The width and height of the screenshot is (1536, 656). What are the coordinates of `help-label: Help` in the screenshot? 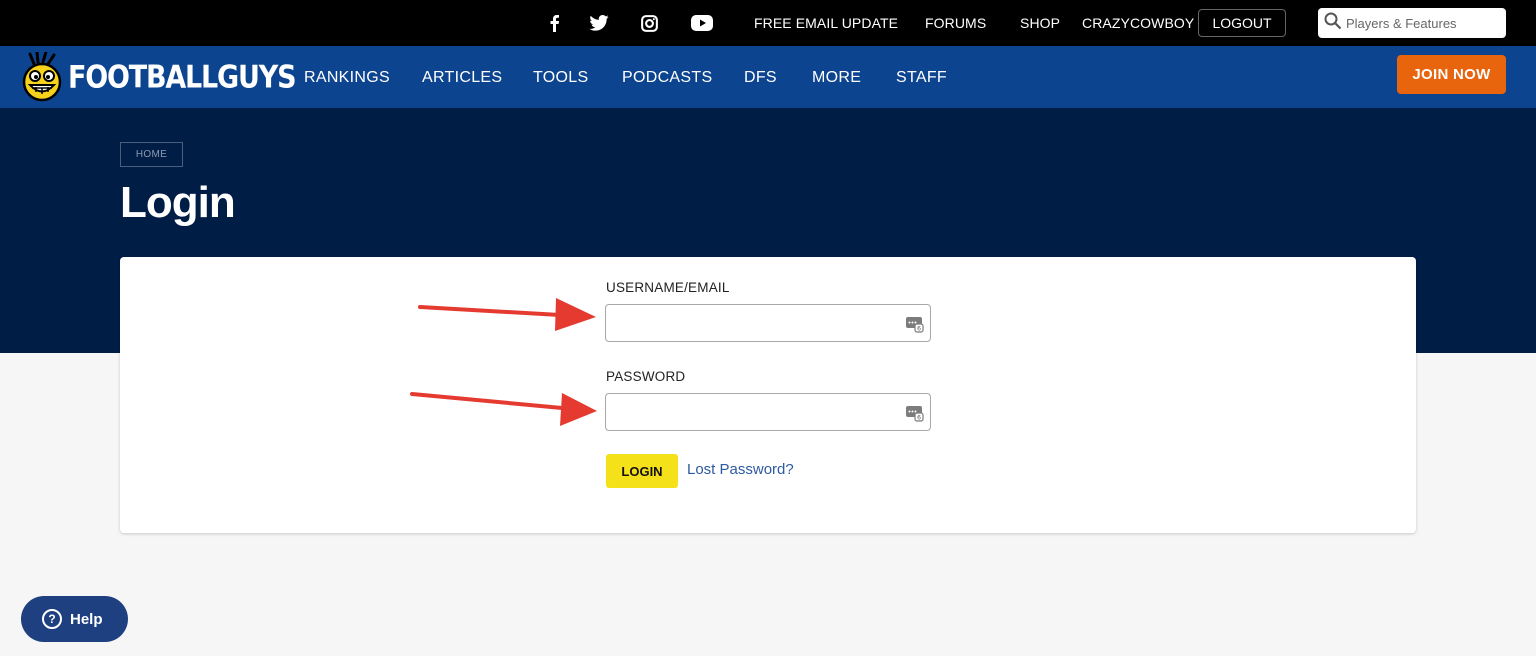 It's located at (86, 619).